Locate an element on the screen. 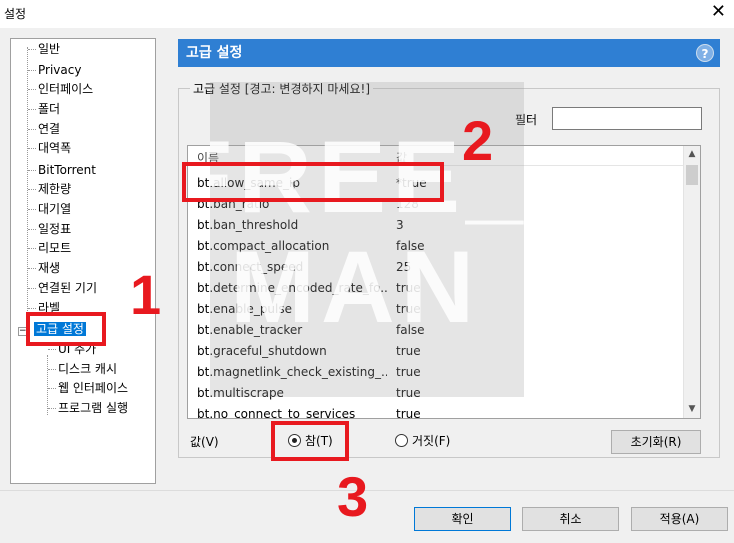  sidebar-item-bandwidth: 대역폭 is located at coordinates (54, 148).